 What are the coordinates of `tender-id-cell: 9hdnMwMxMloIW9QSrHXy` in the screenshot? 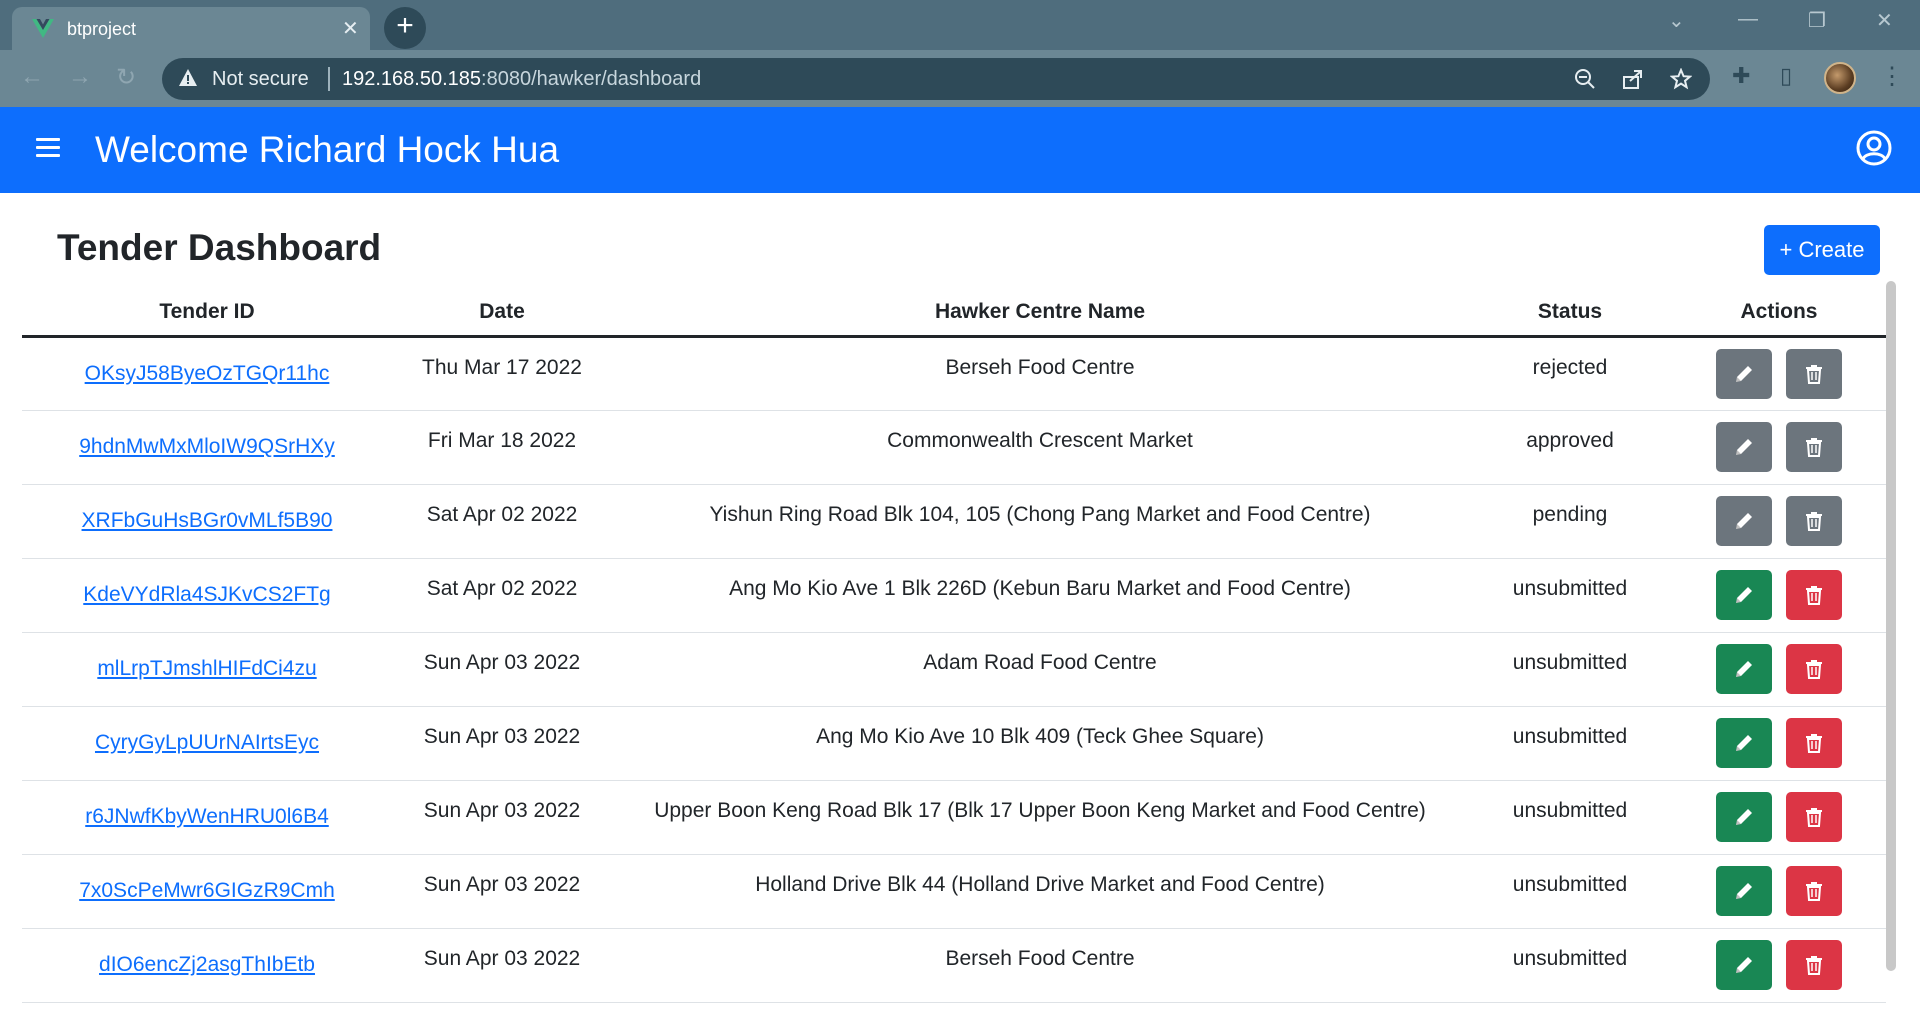 It's located at (207, 447).